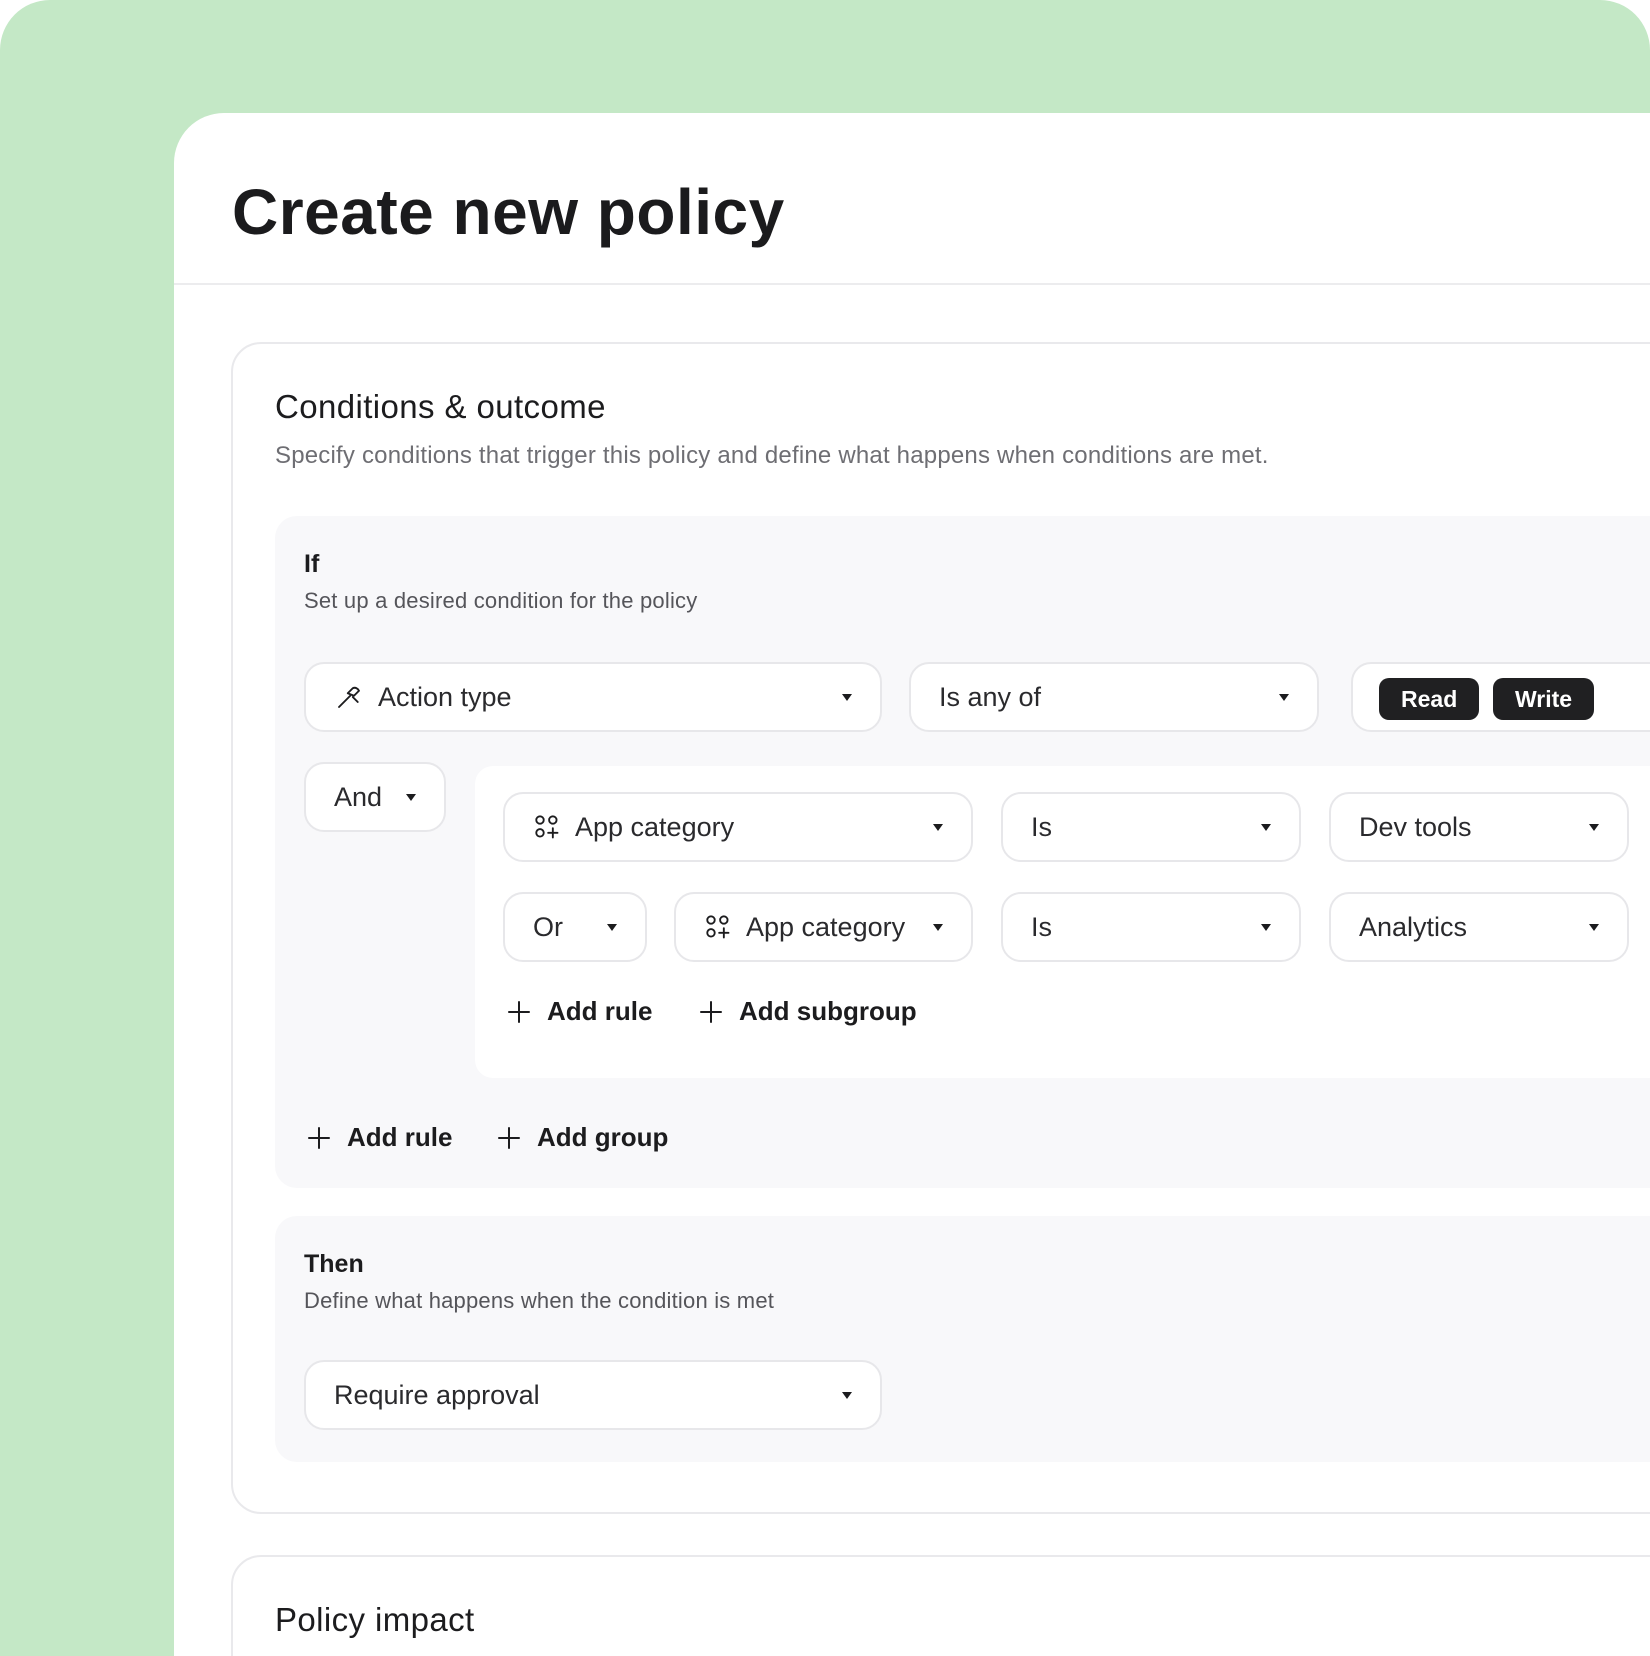  Describe the element at coordinates (940, 1605) in the screenshot. I see `policy-impact-card: Policy impact` at that location.